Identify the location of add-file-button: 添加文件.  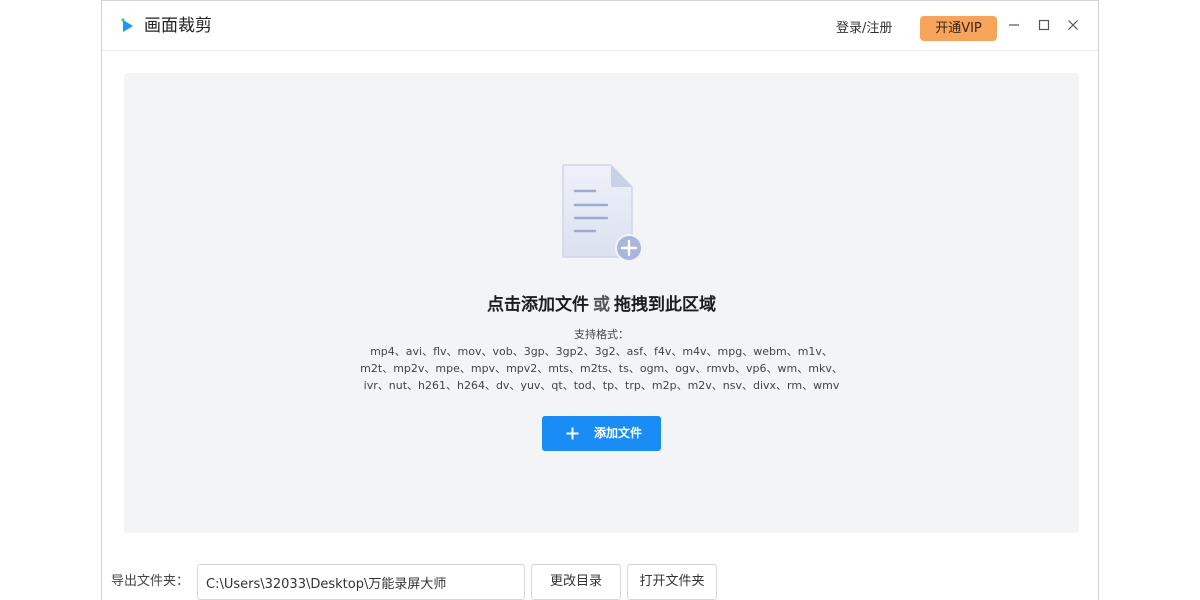
(601, 433).